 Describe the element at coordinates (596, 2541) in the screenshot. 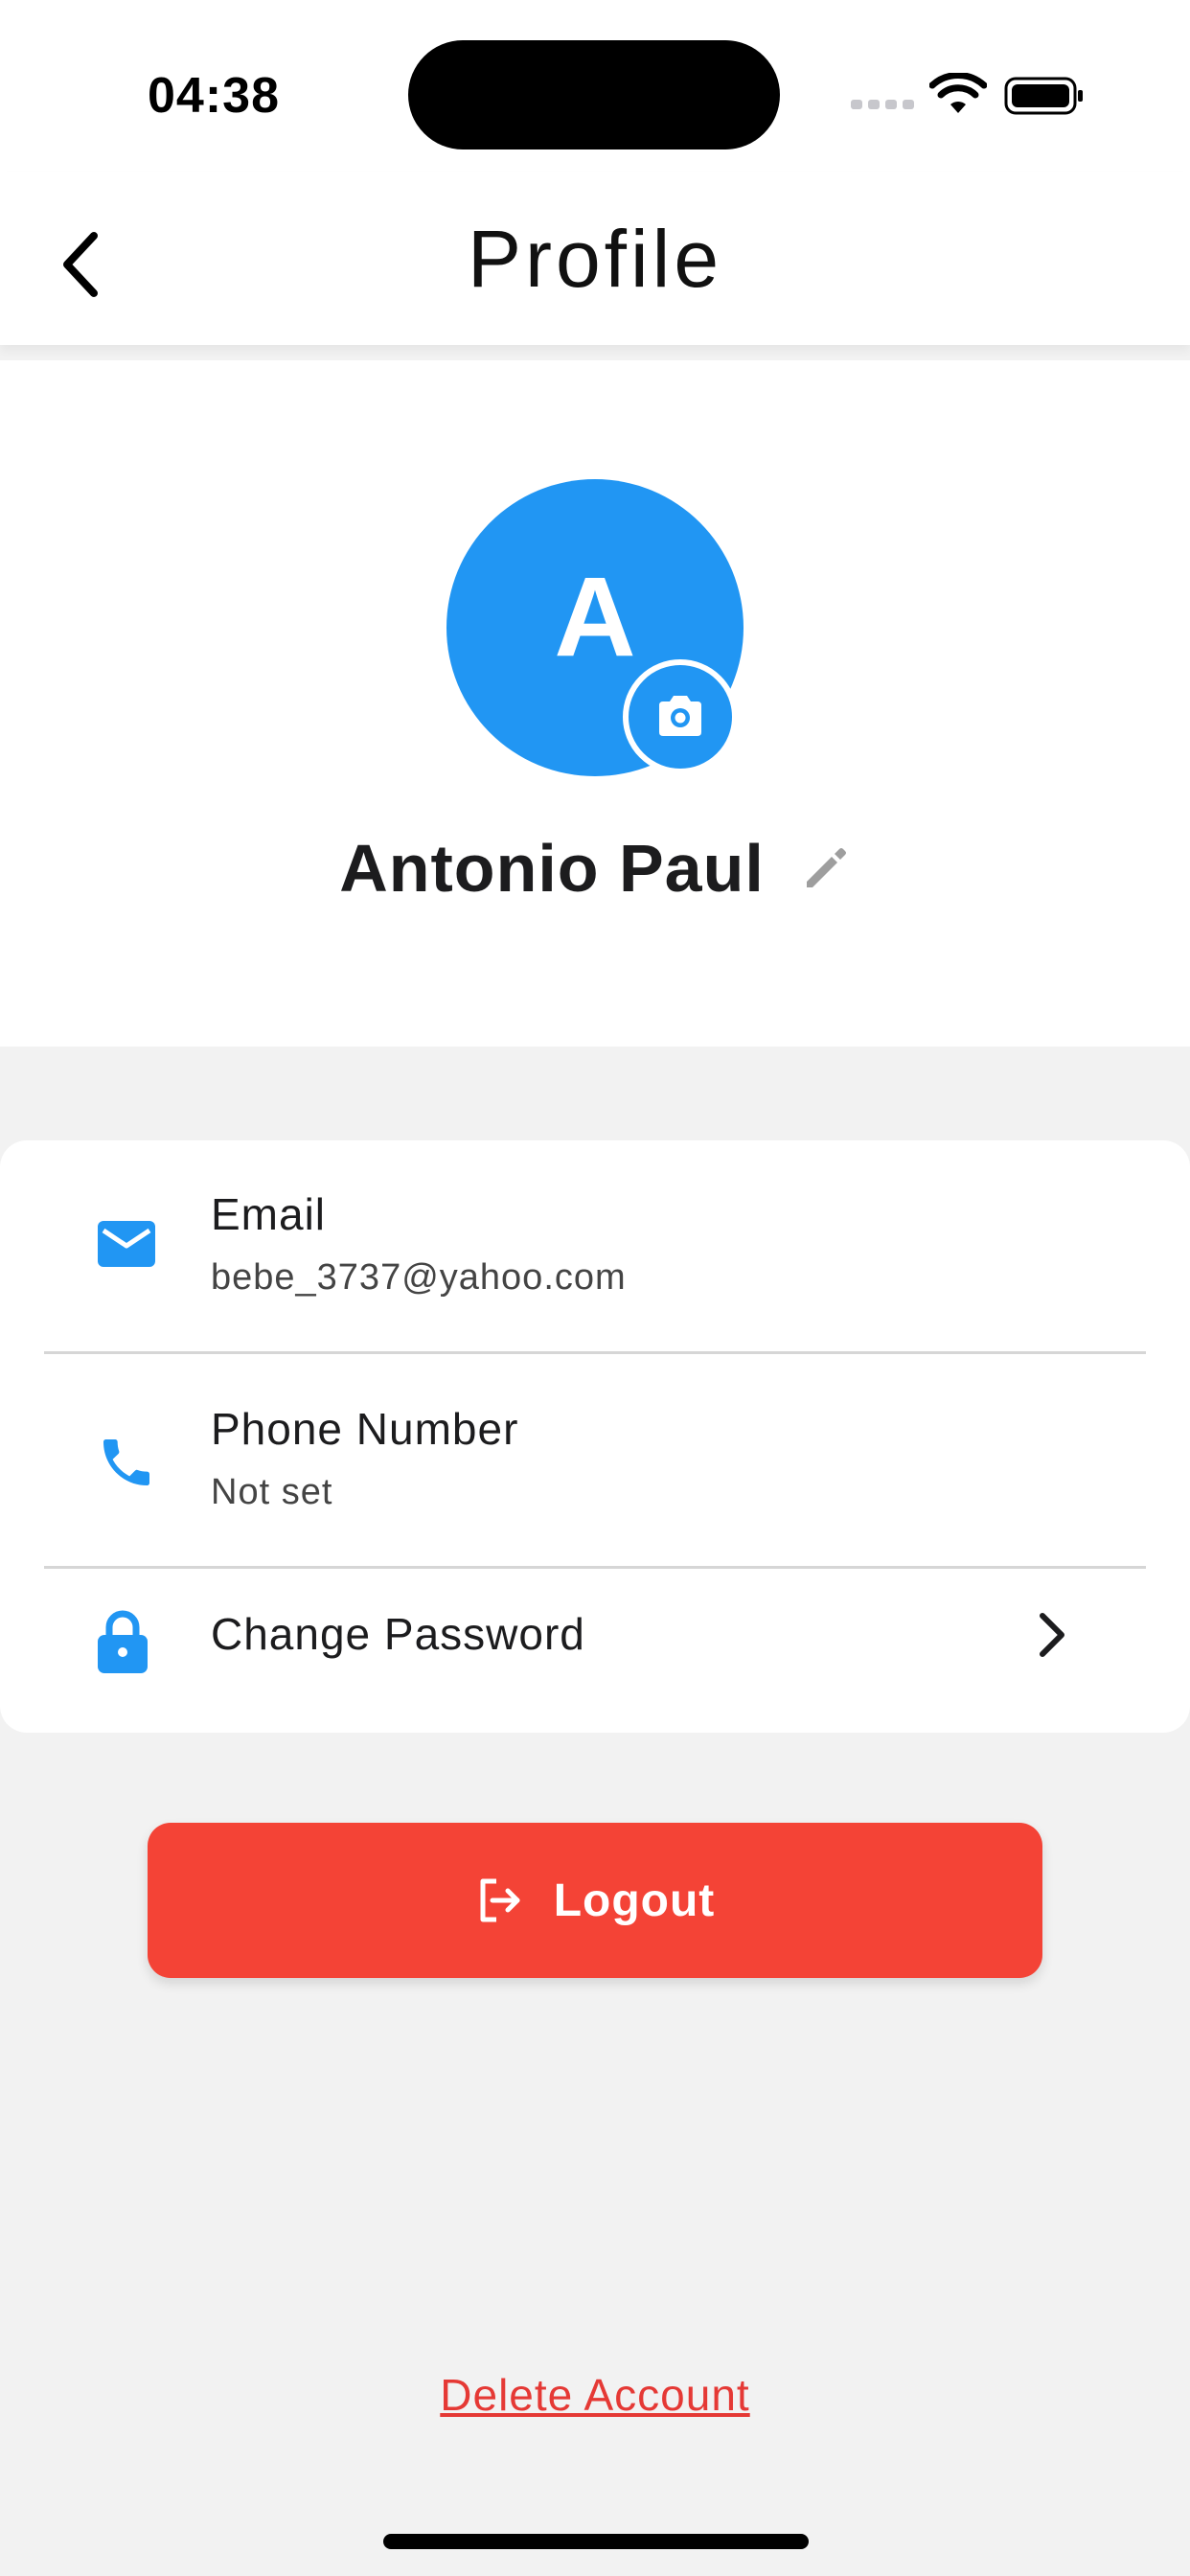

I see `home-indicator` at that location.